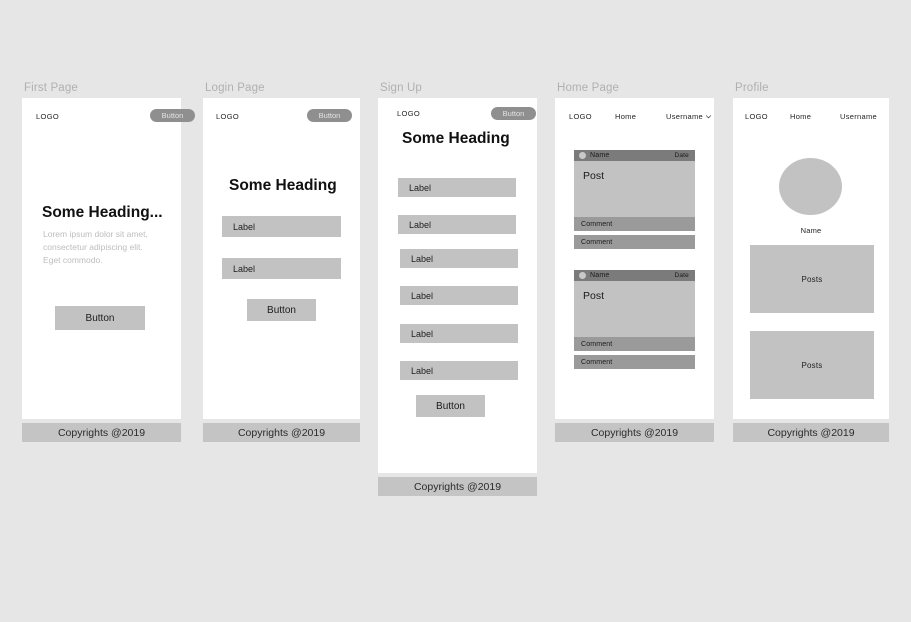 This screenshot has height=622, width=911. Describe the element at coordinates (100, 318) in the screenshot. I see `primary-cta-button: Button` at that location.